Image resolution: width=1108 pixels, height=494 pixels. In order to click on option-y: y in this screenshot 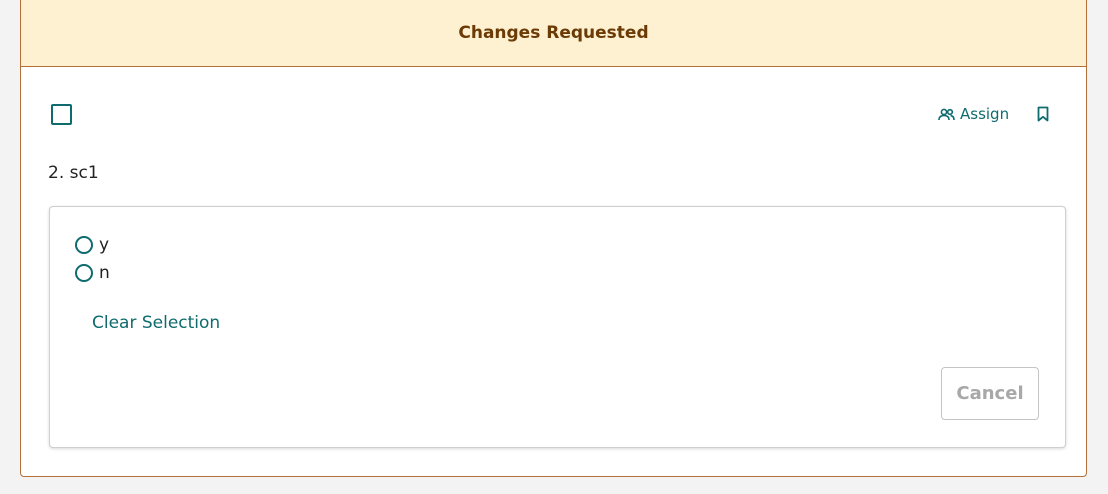, I will do `click(92, 245)`.